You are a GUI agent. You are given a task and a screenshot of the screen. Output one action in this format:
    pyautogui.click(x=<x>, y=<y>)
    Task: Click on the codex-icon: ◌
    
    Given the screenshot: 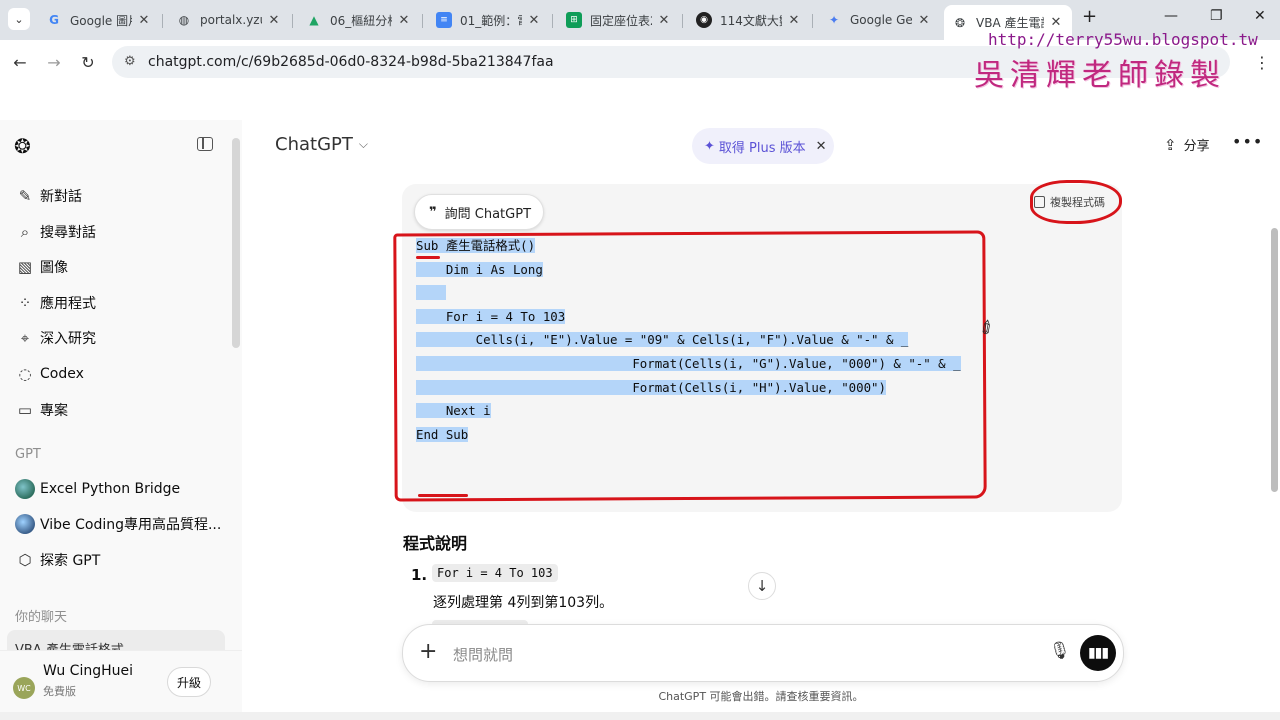 What is the action you would take?
    pyautogui.click(x=25, y=374)
    